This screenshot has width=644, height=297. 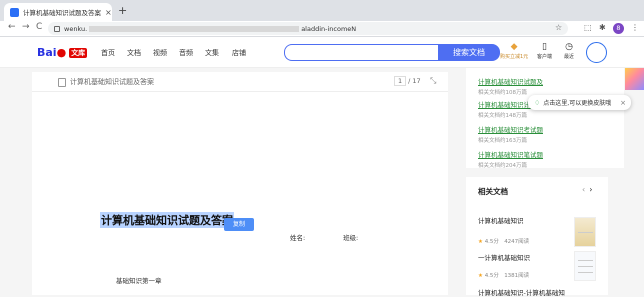 I want to click on address-bar-row: ← → C wenku. aladdin-incomeN ☆ ⬚ ✱ 8 ⋮, so click(x=322, y=29).